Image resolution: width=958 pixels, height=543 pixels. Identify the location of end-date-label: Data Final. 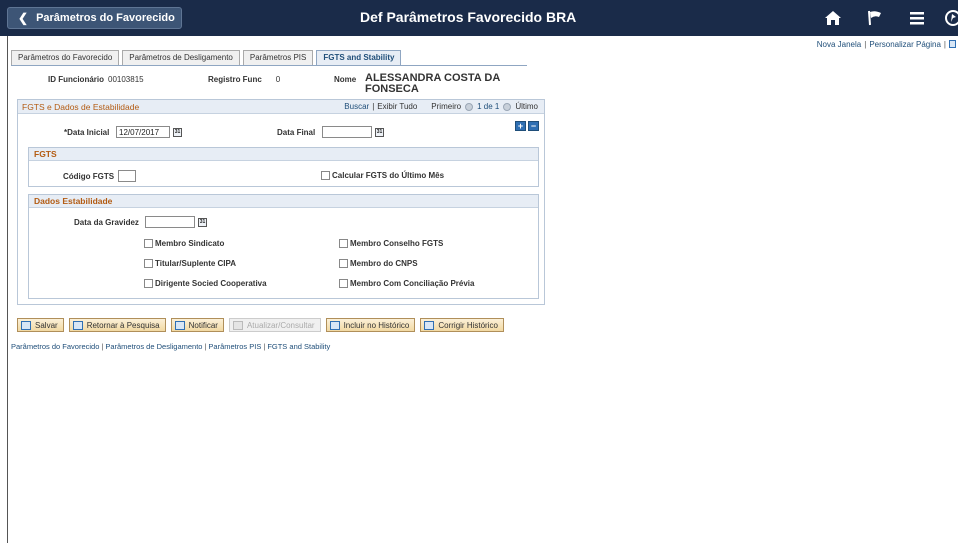
(296, 132).